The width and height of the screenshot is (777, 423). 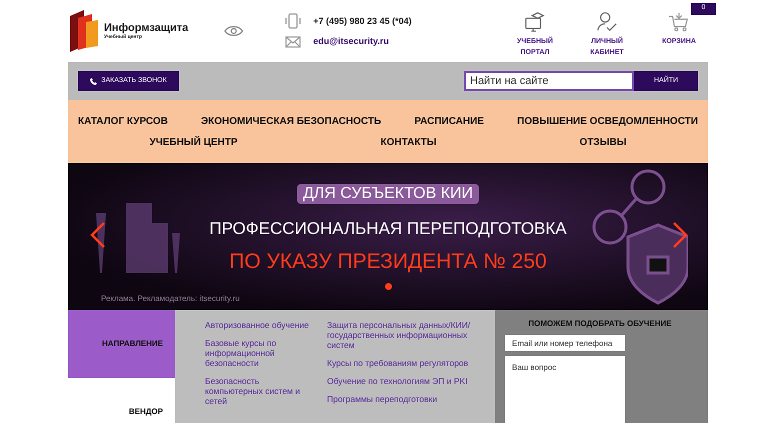 I want to click on email-link: edu@itsecurity.ru, so click(x=351, y=42).